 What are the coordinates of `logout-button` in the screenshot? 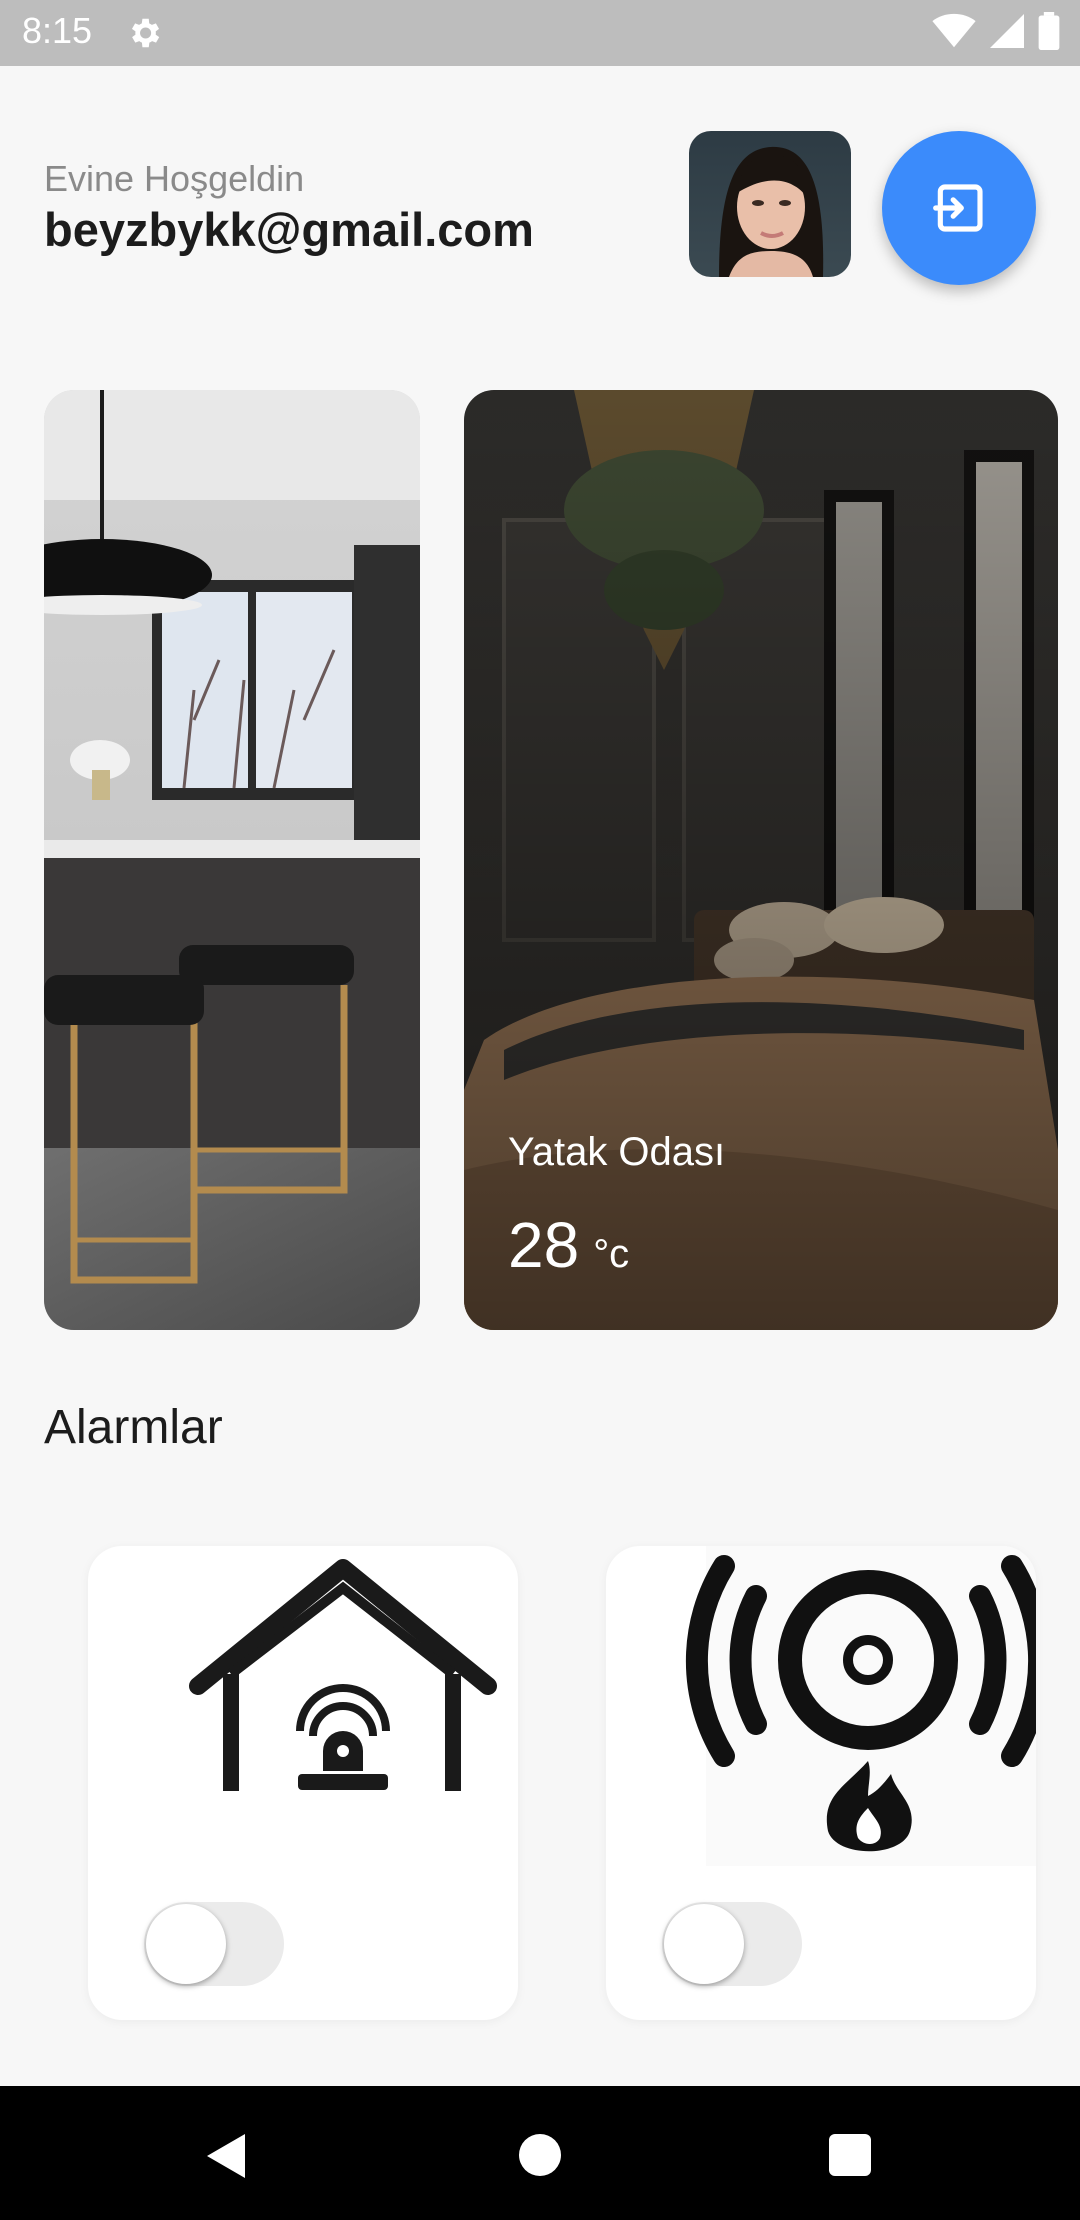 It's located at (959, 208).